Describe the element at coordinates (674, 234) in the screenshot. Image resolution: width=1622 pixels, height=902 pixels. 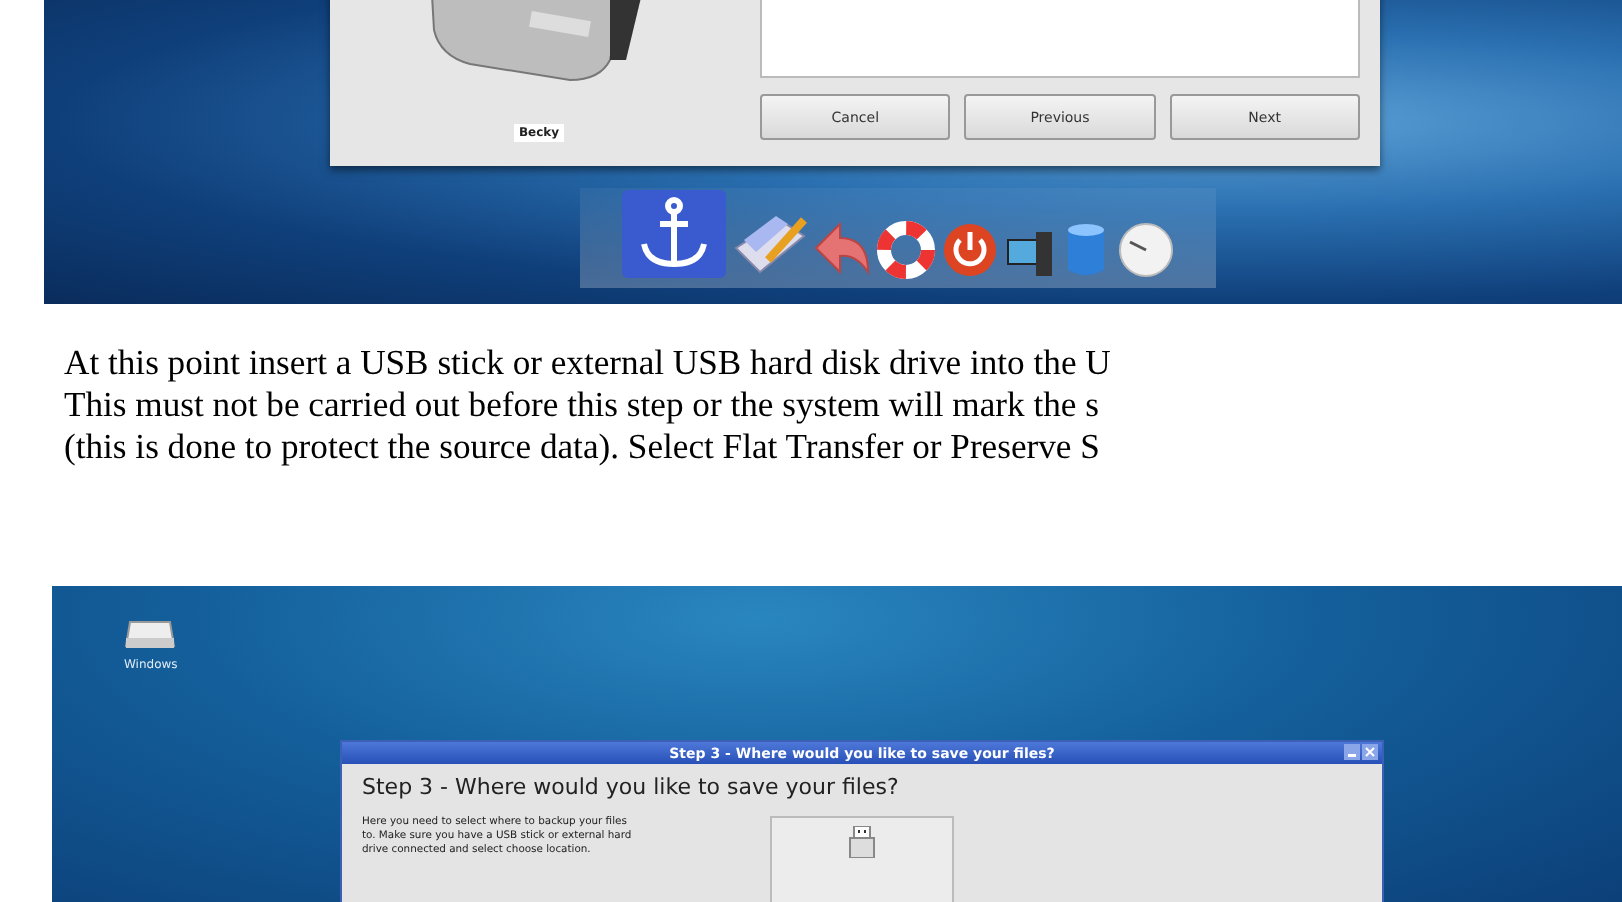
I see `anchor-icon` at that location.